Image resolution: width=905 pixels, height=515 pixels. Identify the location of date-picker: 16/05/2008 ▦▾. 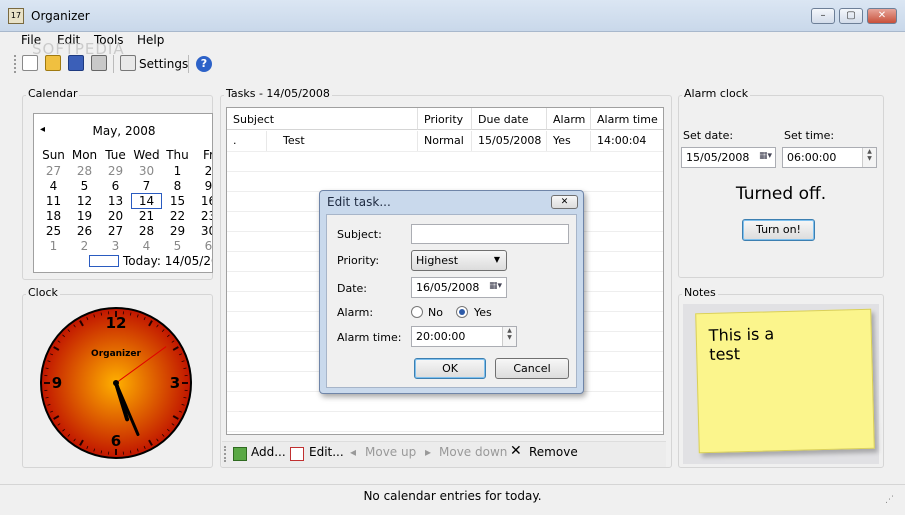
(459, 287).